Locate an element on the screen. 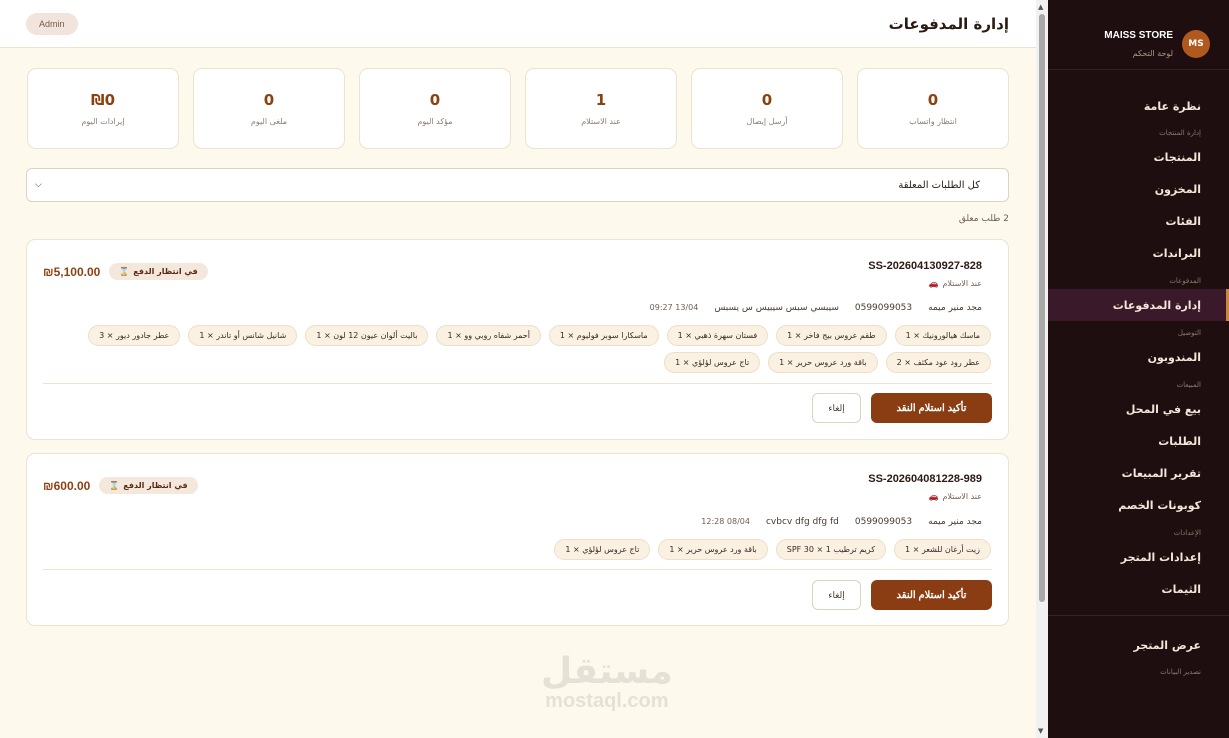 This screenshot has width=1229, height=738. order-item: شانيل شانس أو تاندر × 1 is located at coordinates (243, 335).